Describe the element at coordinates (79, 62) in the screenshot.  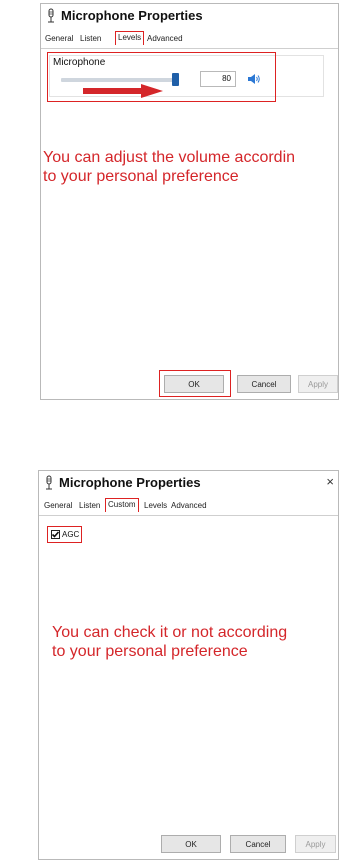
I see `group-label-microphone: Microphone` at that location.